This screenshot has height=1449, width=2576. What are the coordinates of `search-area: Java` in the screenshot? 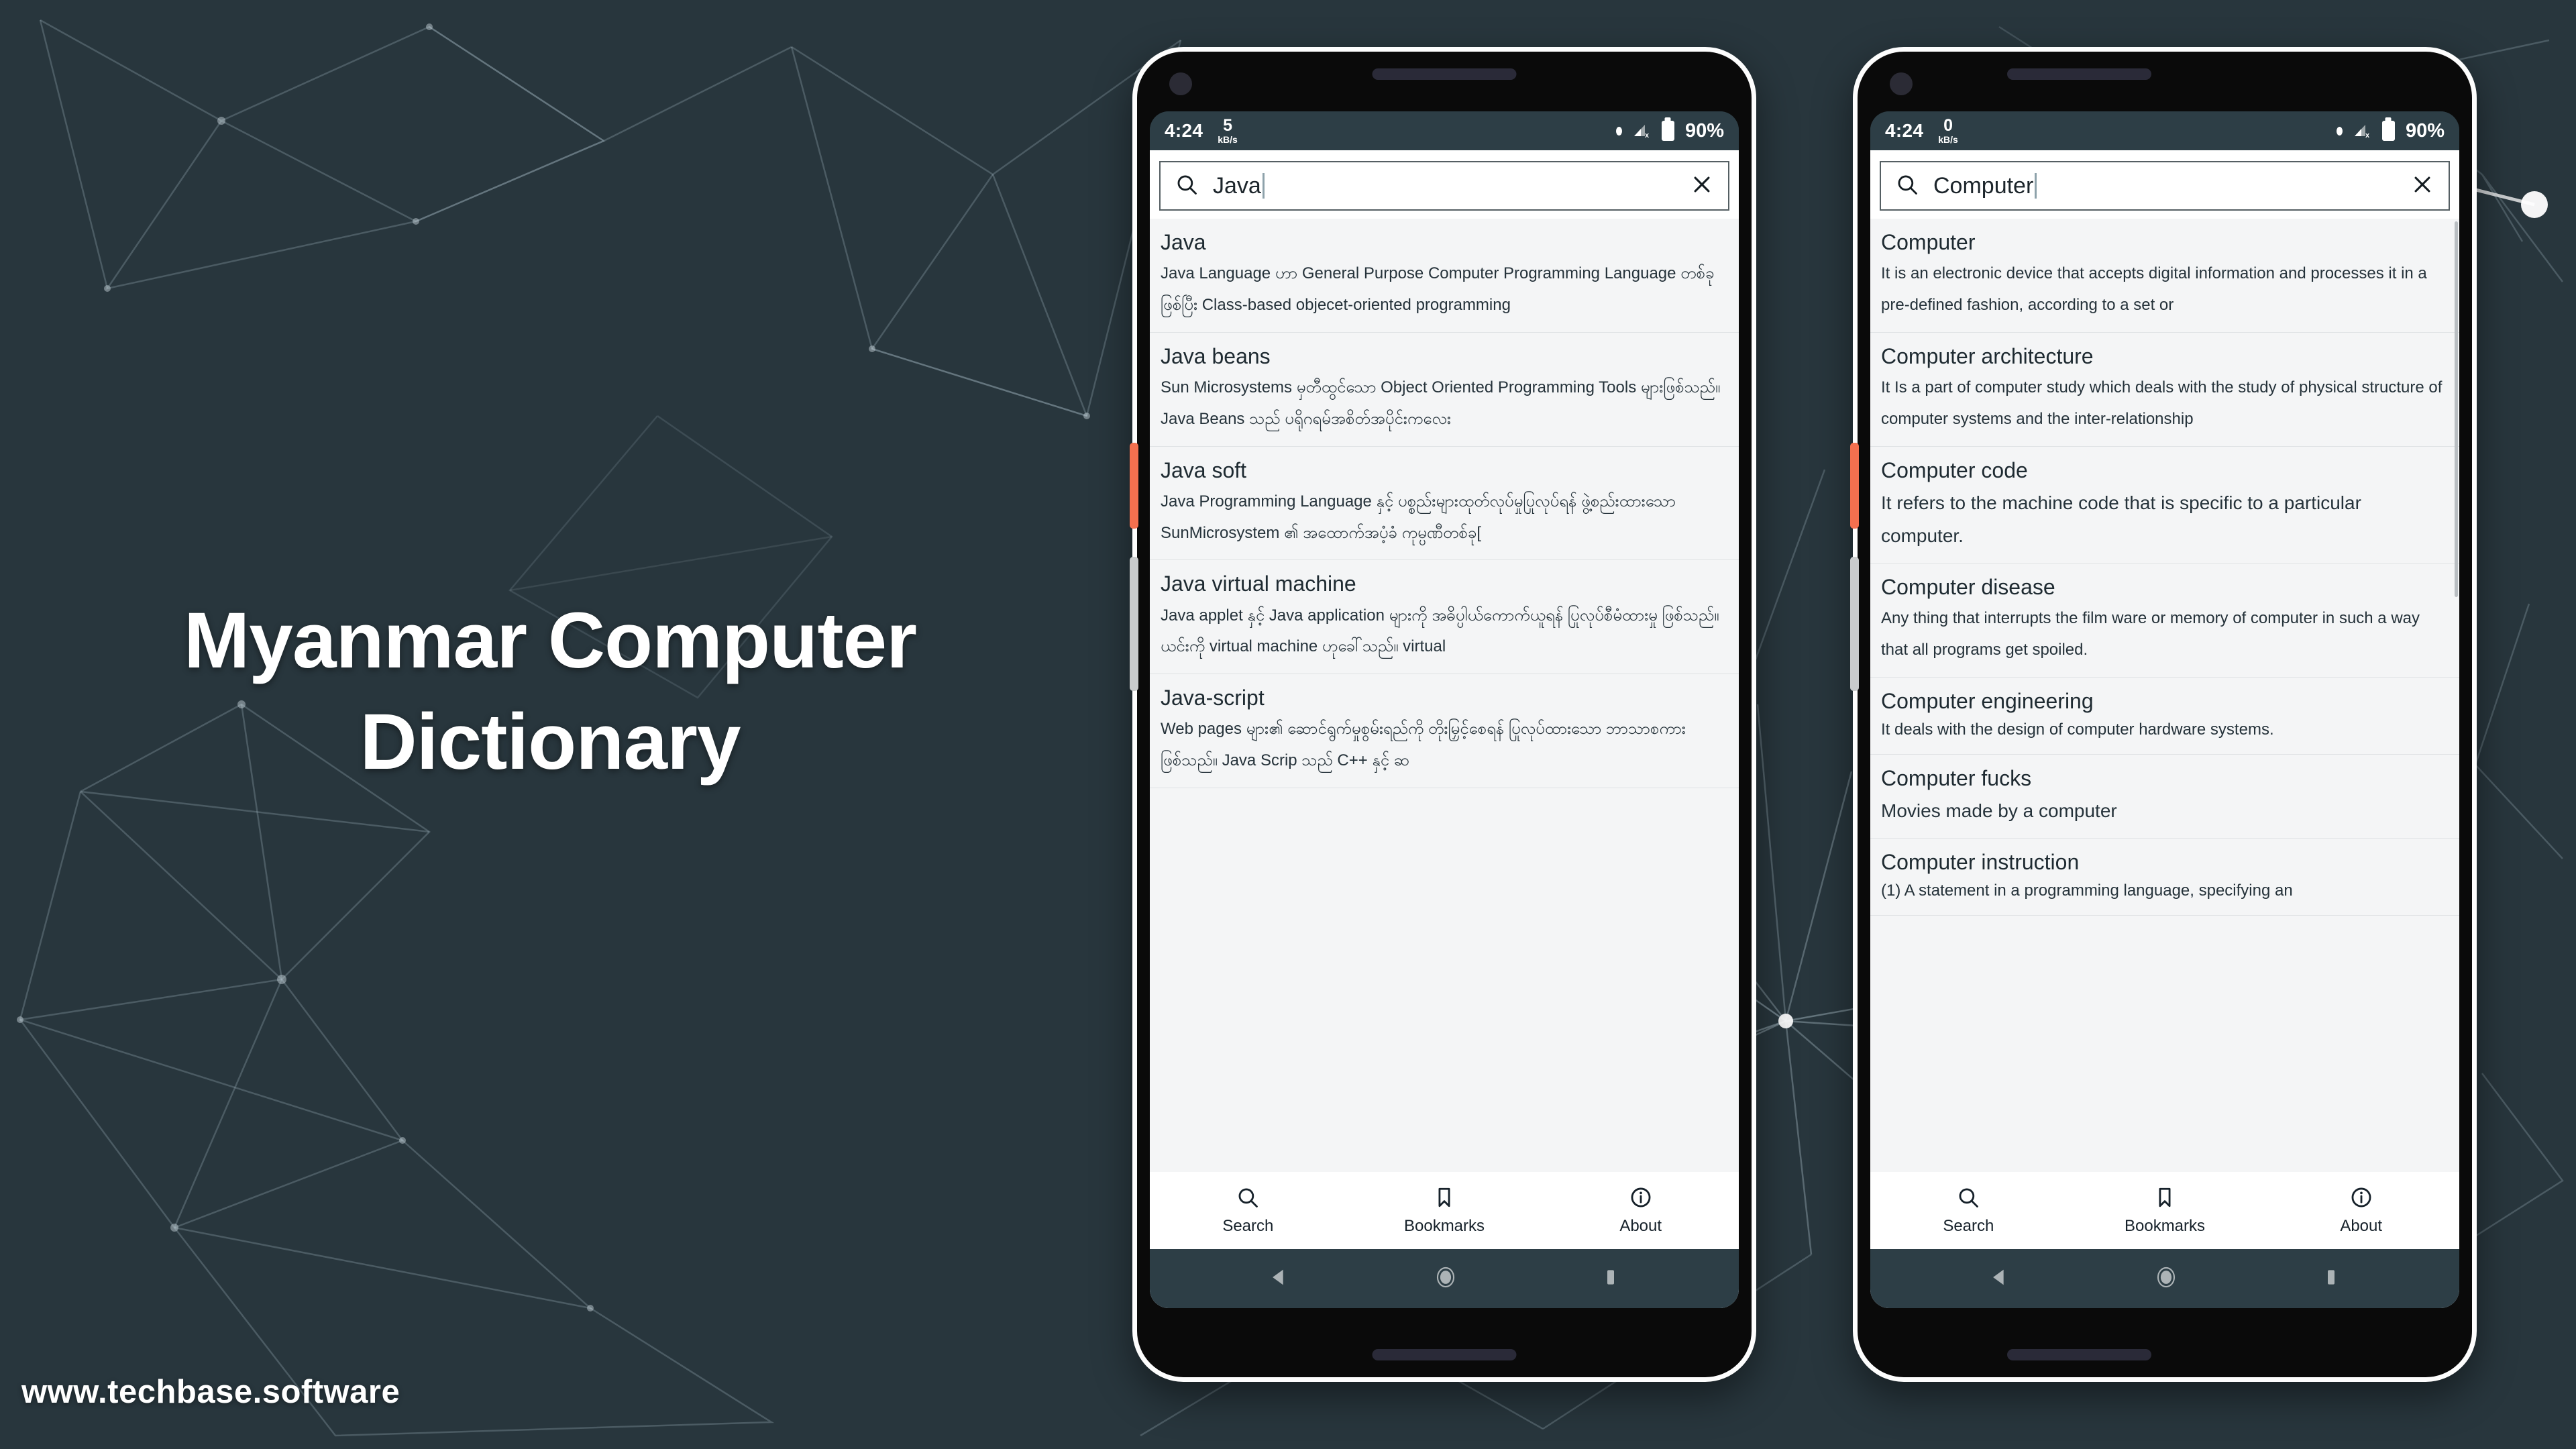 It's located at (1444, 184).